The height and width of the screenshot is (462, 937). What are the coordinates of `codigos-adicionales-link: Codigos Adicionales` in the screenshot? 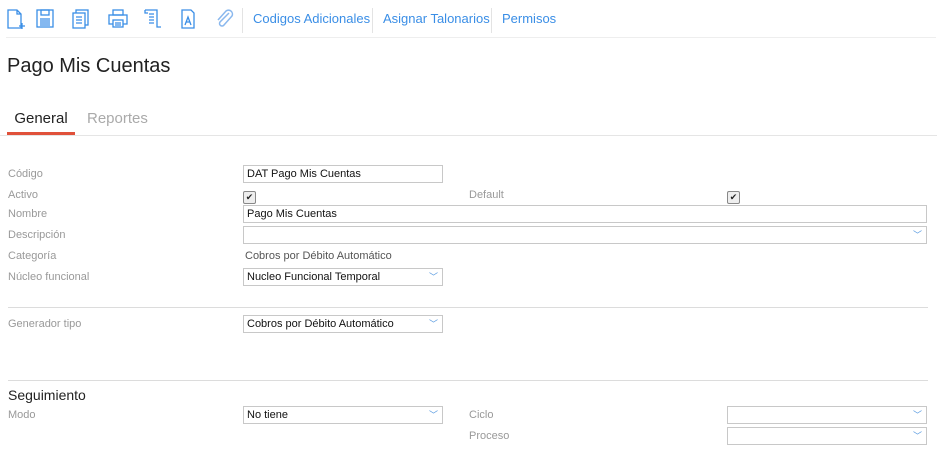 It's located at (311, 18).